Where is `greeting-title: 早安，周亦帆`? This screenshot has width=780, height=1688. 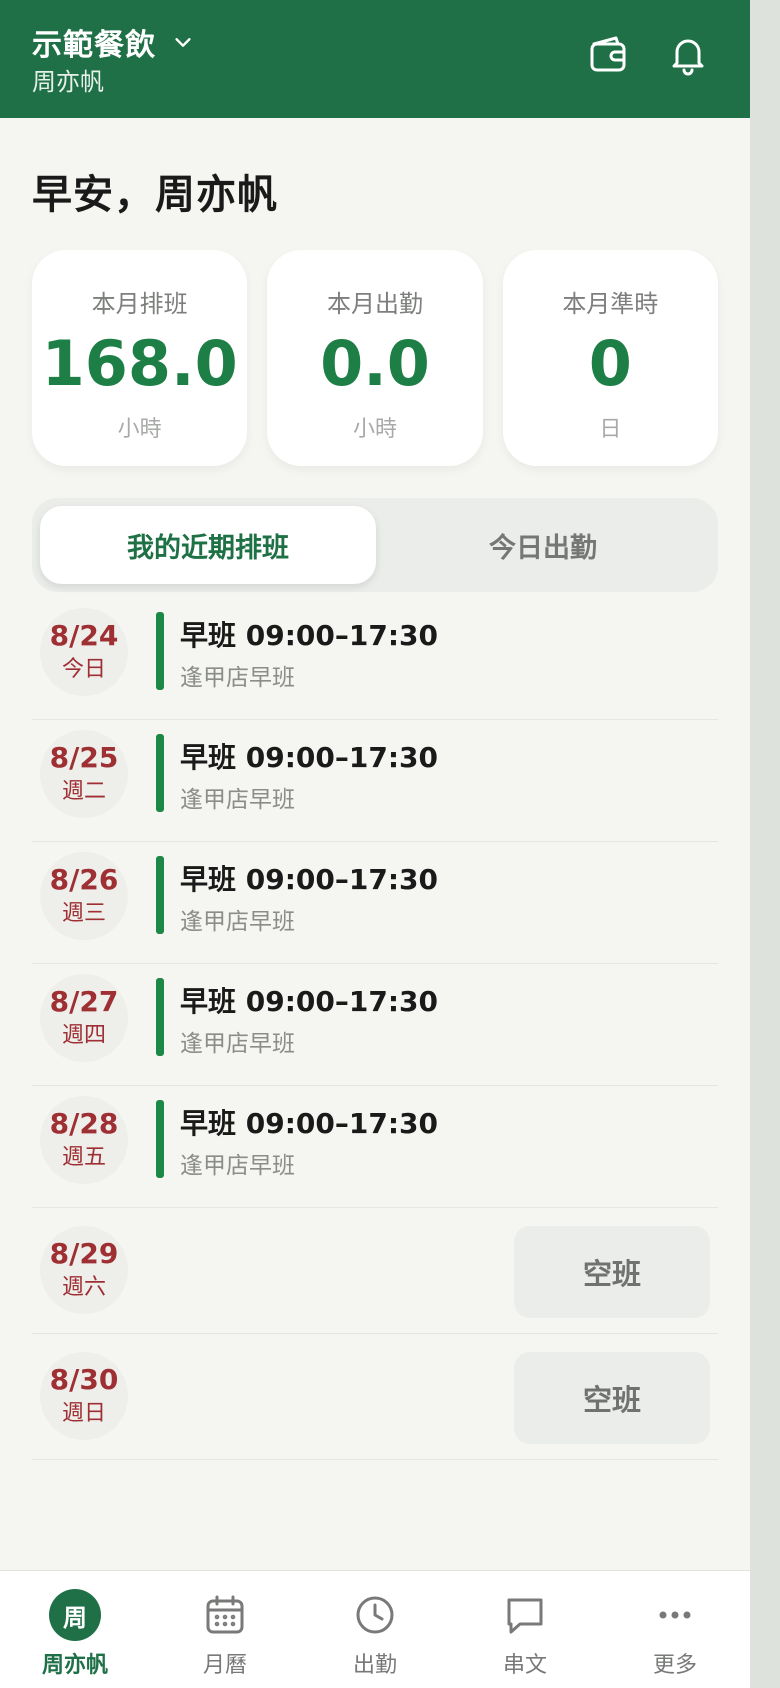 greeting-title: 早安，周亦帆 is located at coordinates (155, 195).